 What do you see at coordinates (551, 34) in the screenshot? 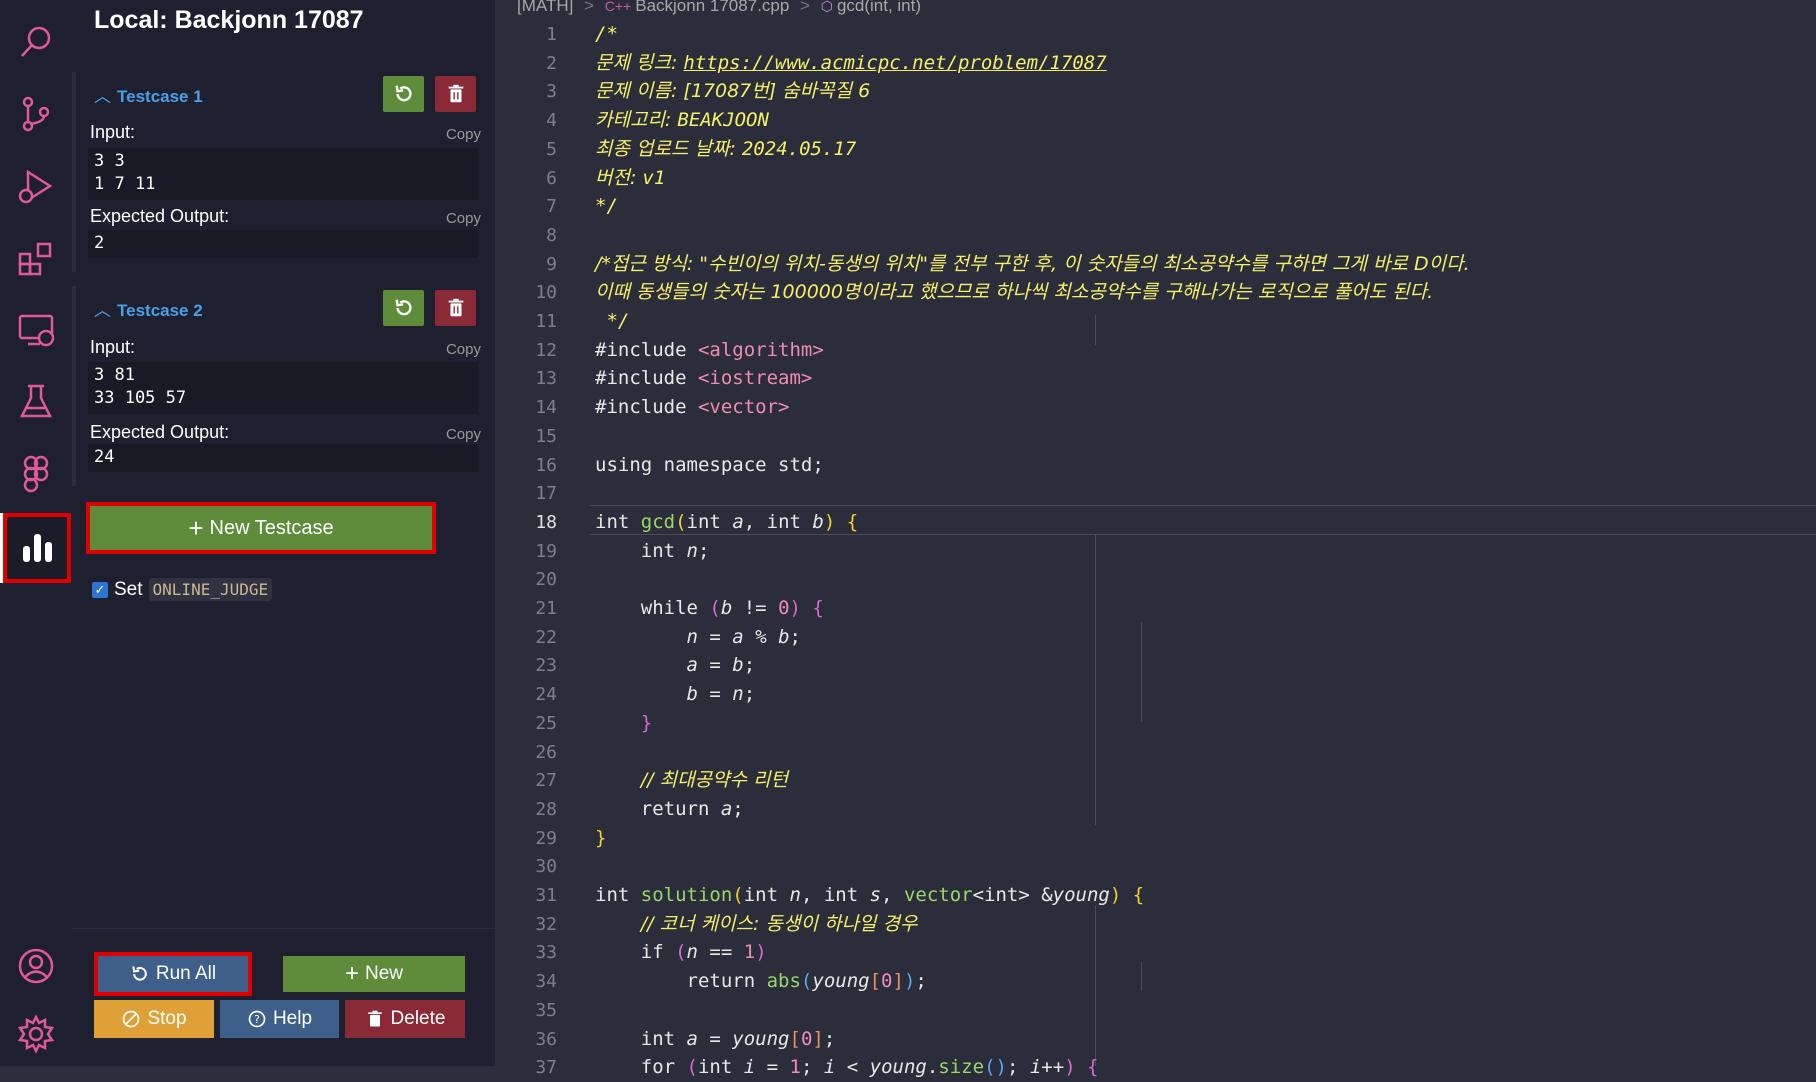
I see `line-number: 1` at bounding box center [551, 34].